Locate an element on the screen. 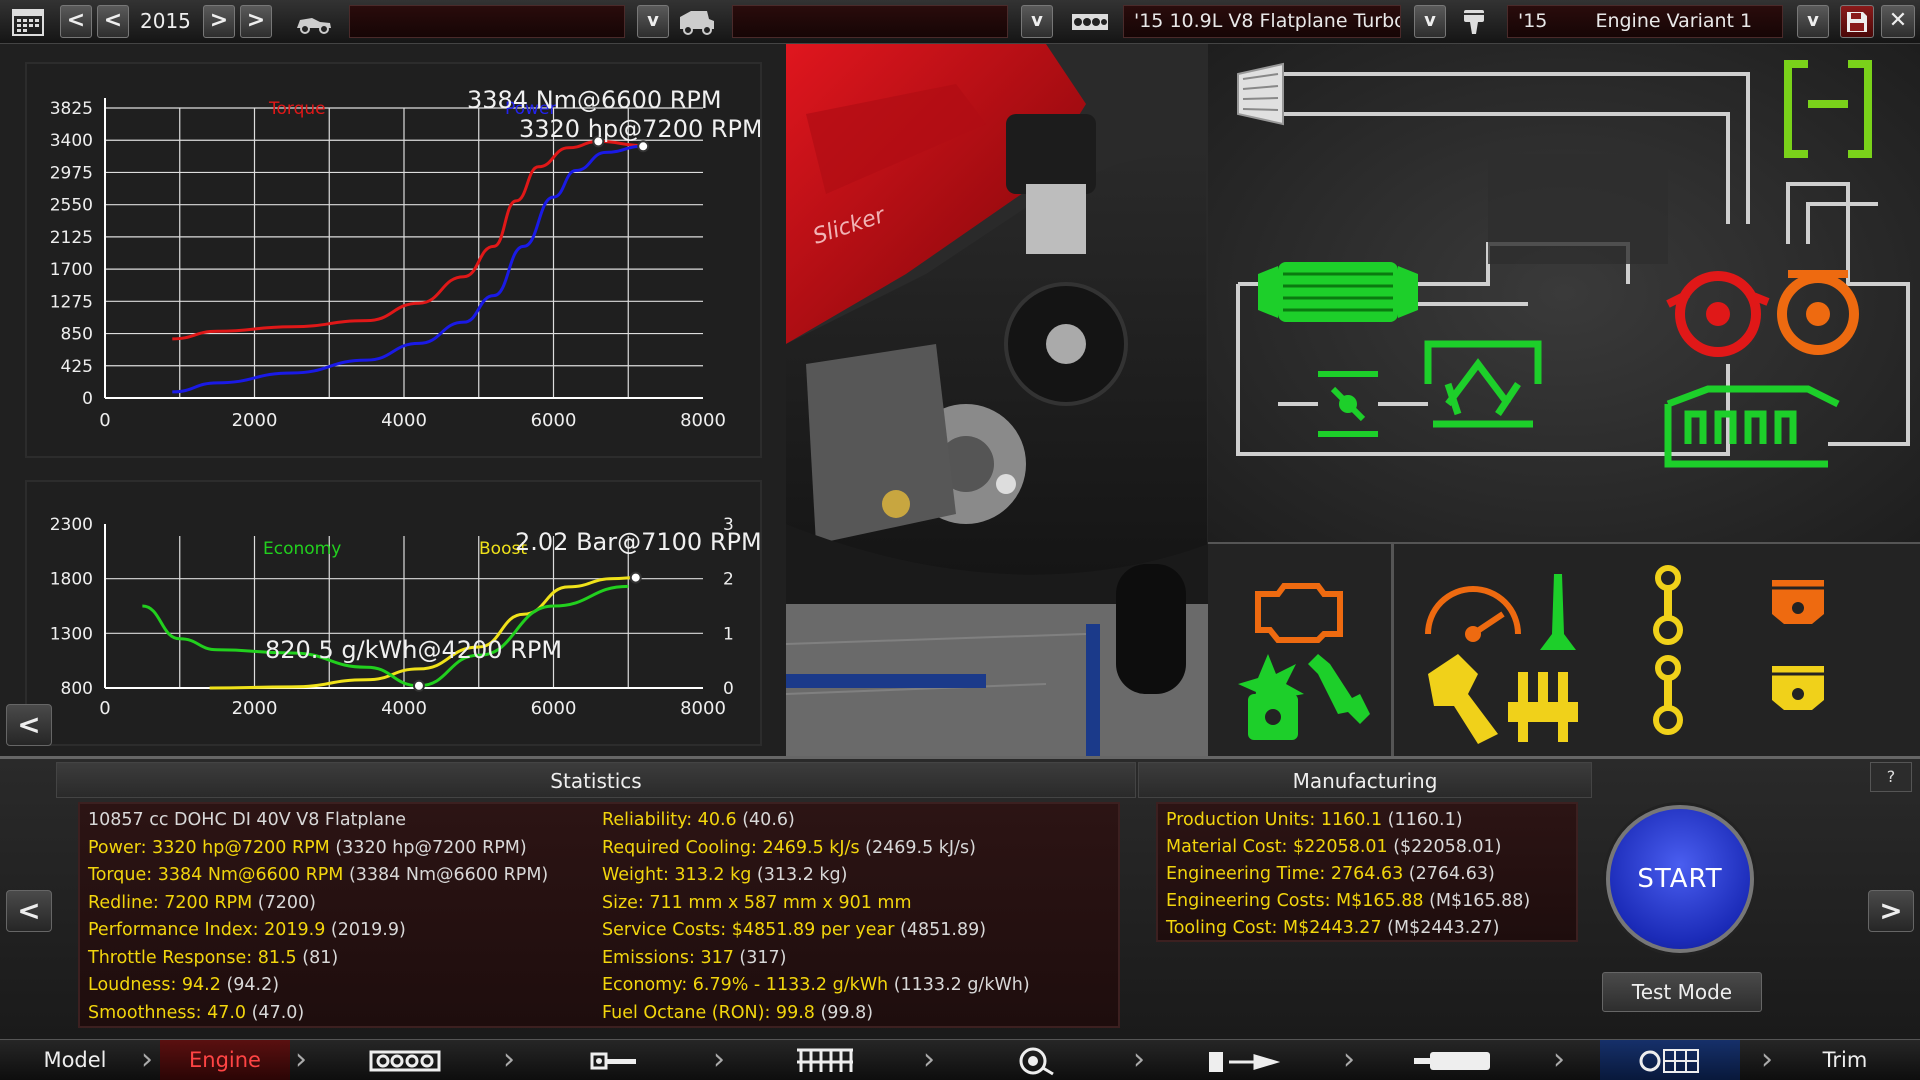 The image size is (1920, 1080). car-trim-dropdown: v is located at coordinates (1037, 21).